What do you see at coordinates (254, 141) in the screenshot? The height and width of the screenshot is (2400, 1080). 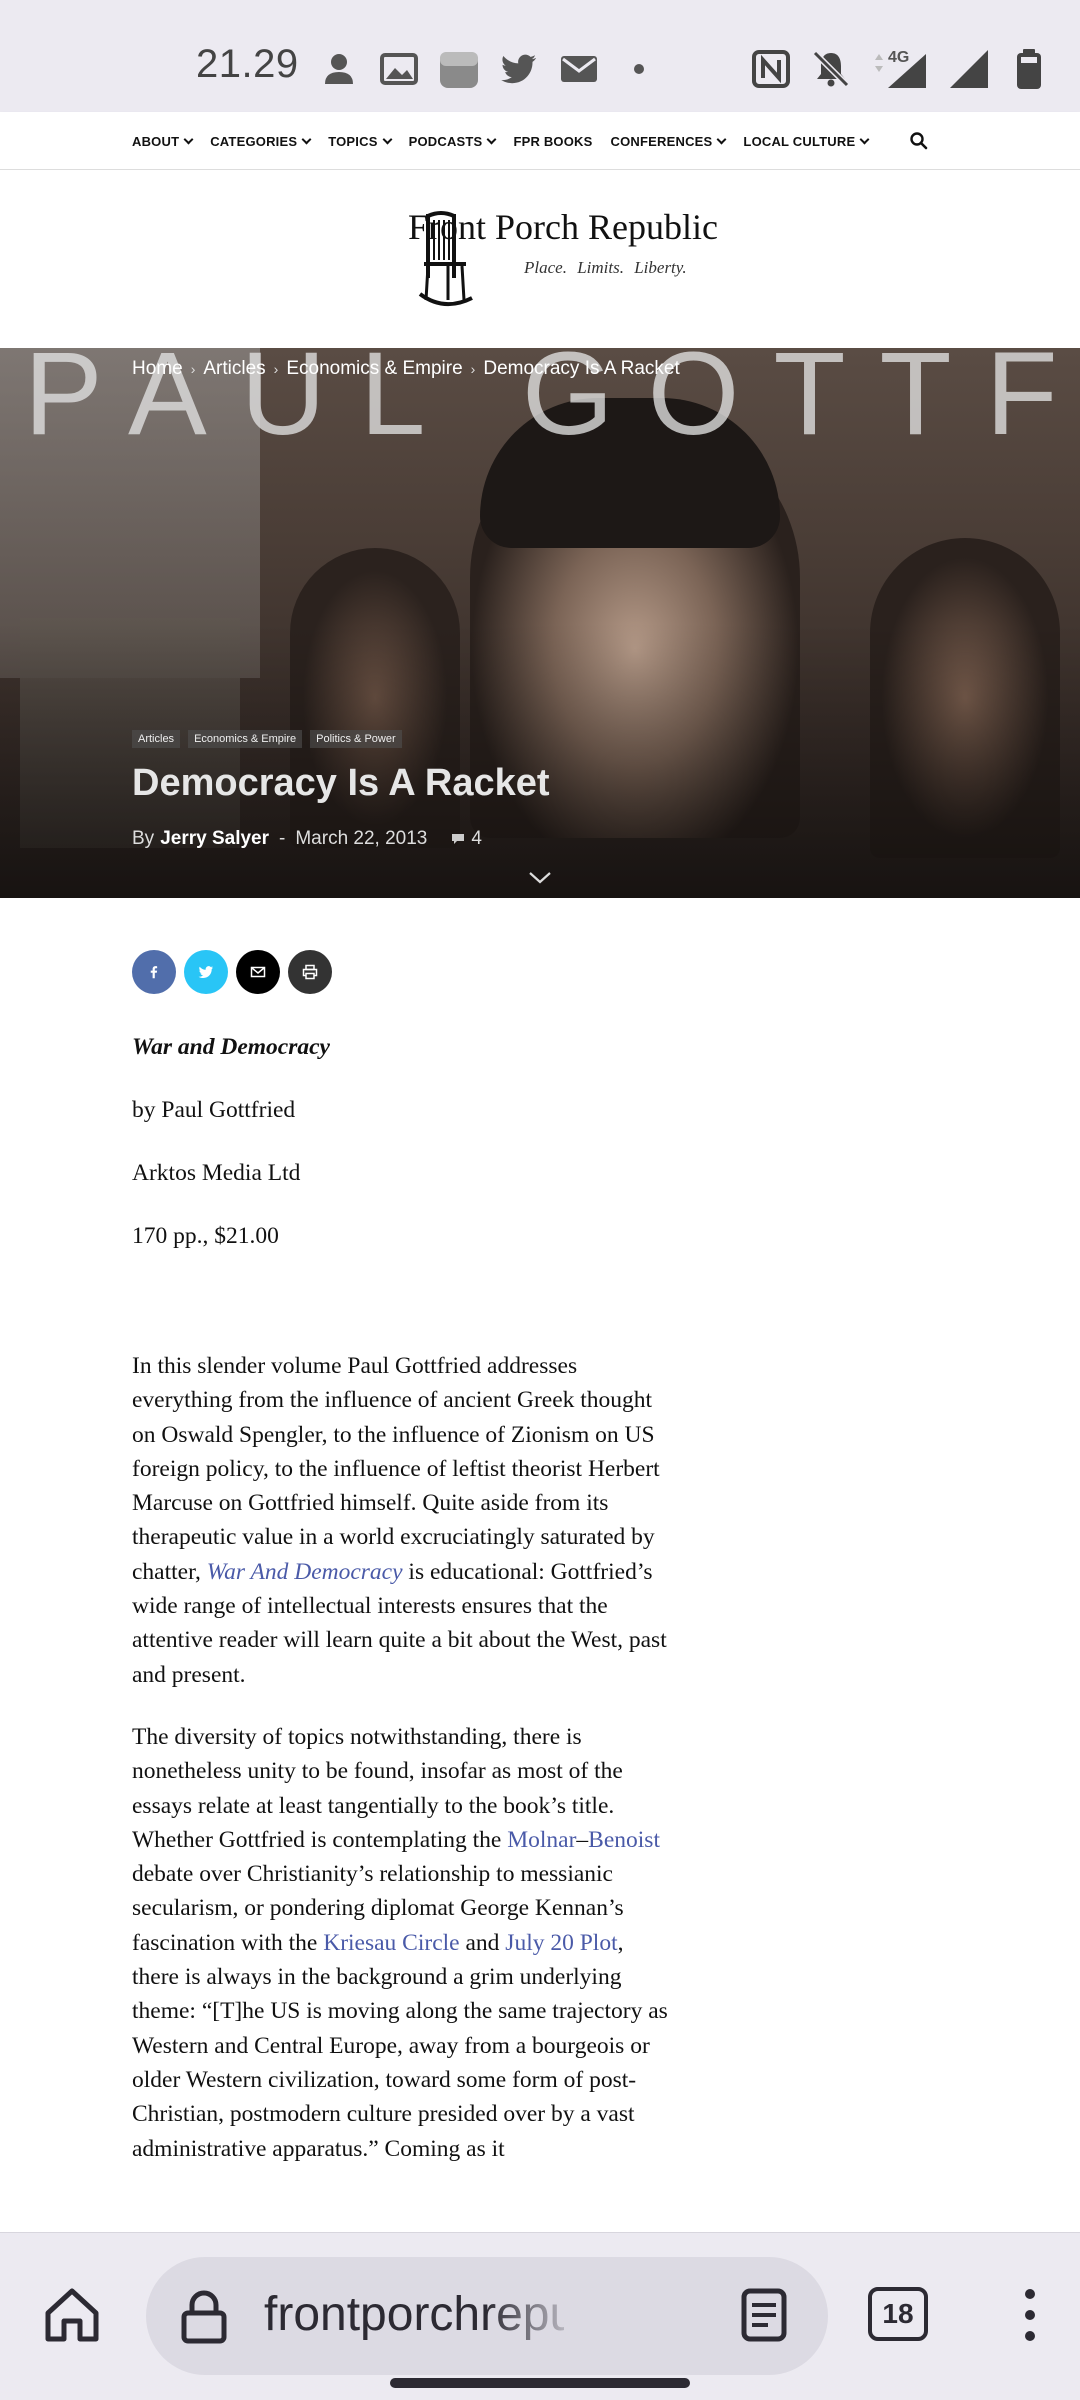 I see `nav-item-label: CATEGORIES` at bounding box center [254, 141].